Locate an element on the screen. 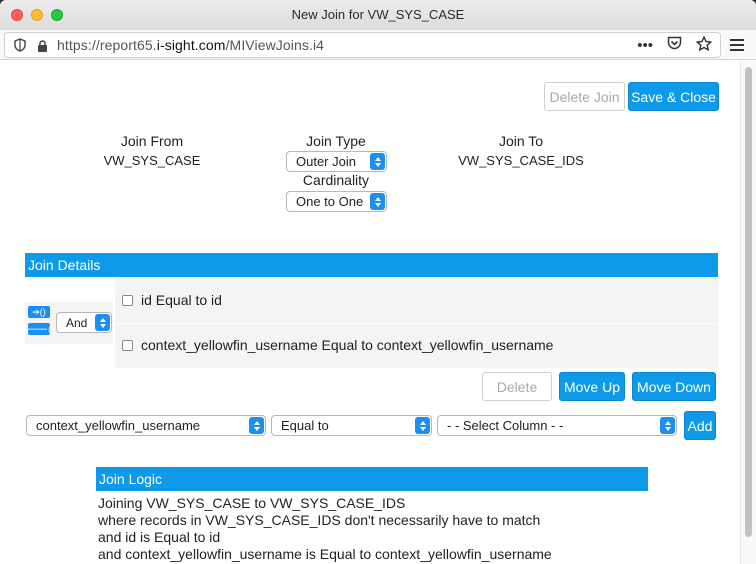 This screenshot has width=756, height=564. url-domain: i-sight.com is located at coordinates (191, 45).